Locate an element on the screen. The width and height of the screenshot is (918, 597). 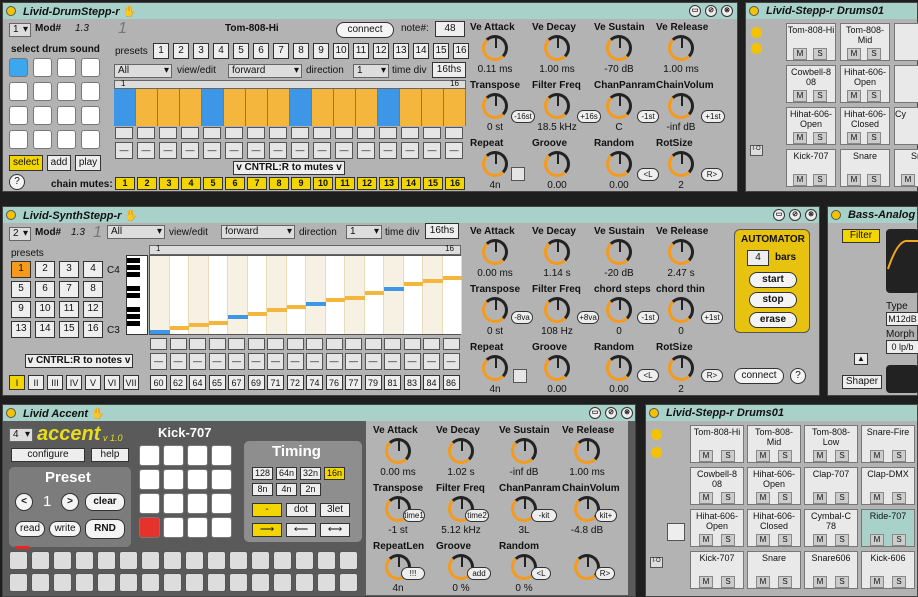
drum-repeat-knob is located at coordinates (495, 164).